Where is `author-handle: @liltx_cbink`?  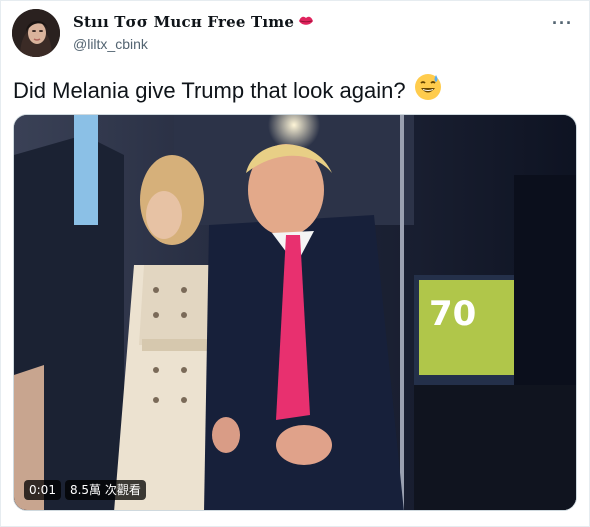
author-handle: @liltx_cbink is located at coordinates (193, 44).